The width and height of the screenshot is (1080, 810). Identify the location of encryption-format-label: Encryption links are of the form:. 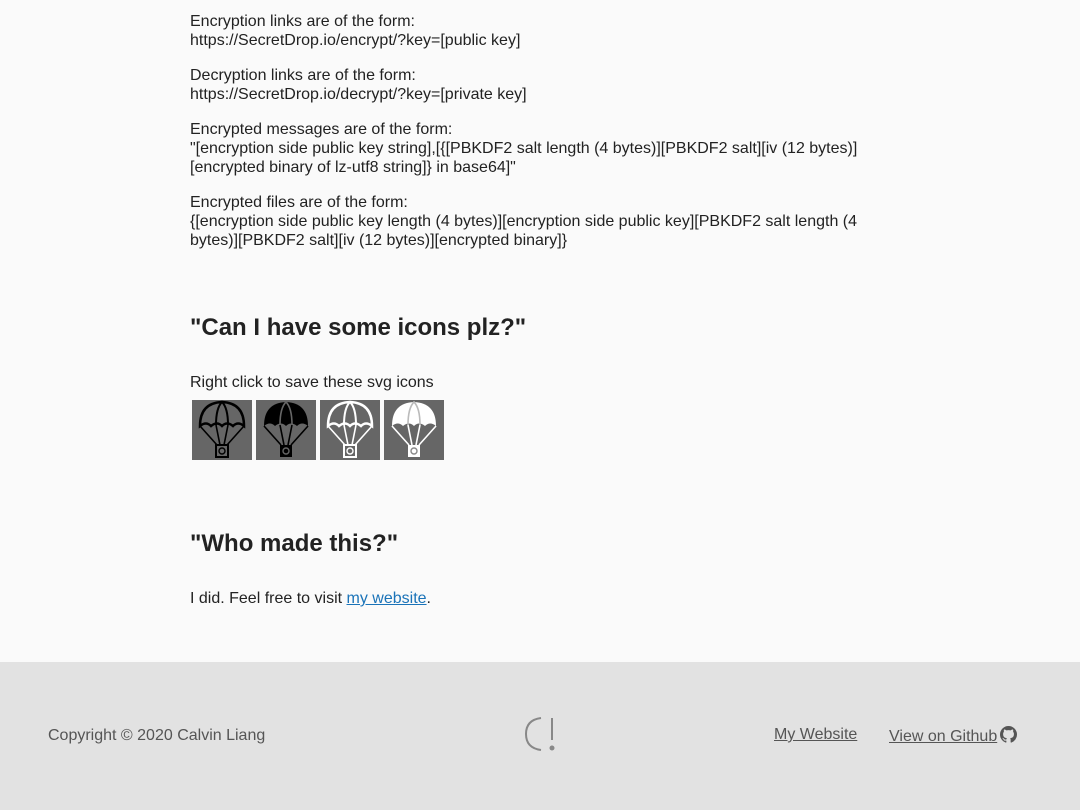
(302, 21).